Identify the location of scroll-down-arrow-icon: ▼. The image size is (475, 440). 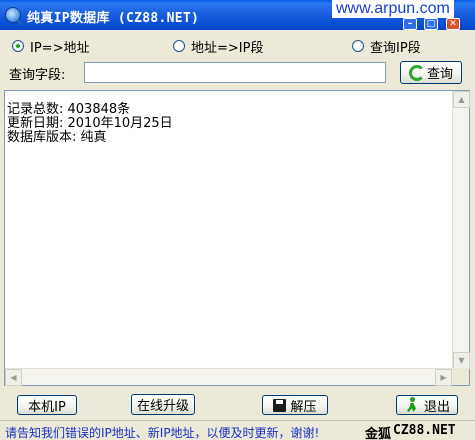
(461, 360).